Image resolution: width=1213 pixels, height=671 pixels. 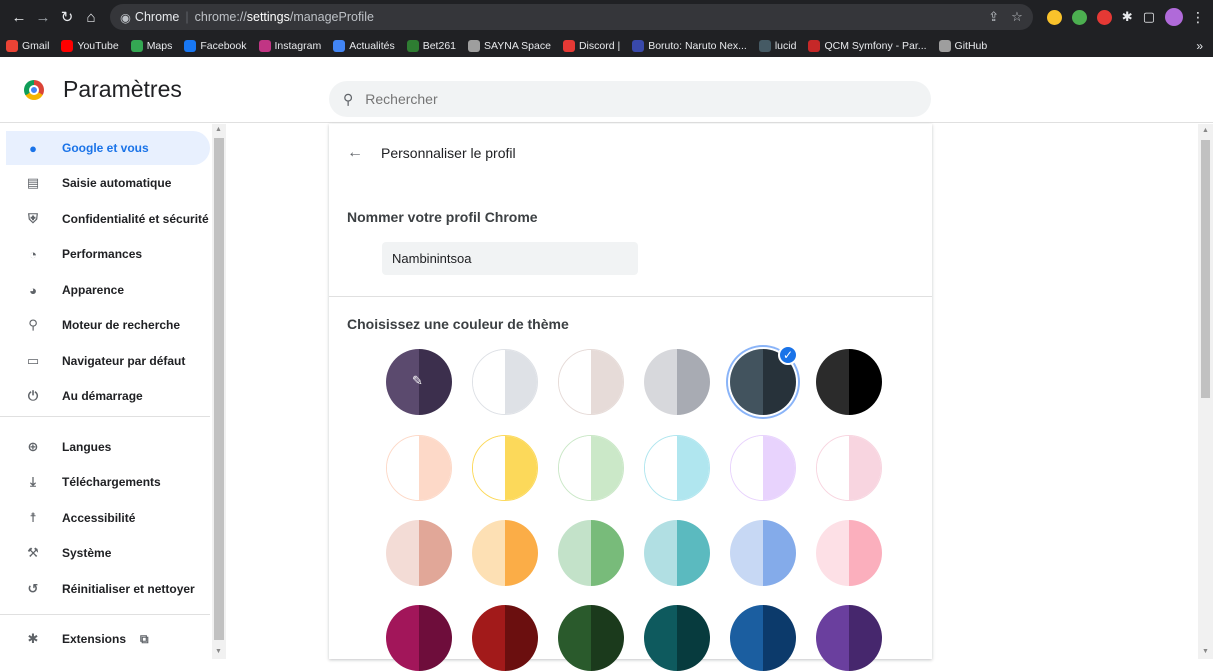 I want to click on bookmark-item: lucid, so click(x=777, y=45).